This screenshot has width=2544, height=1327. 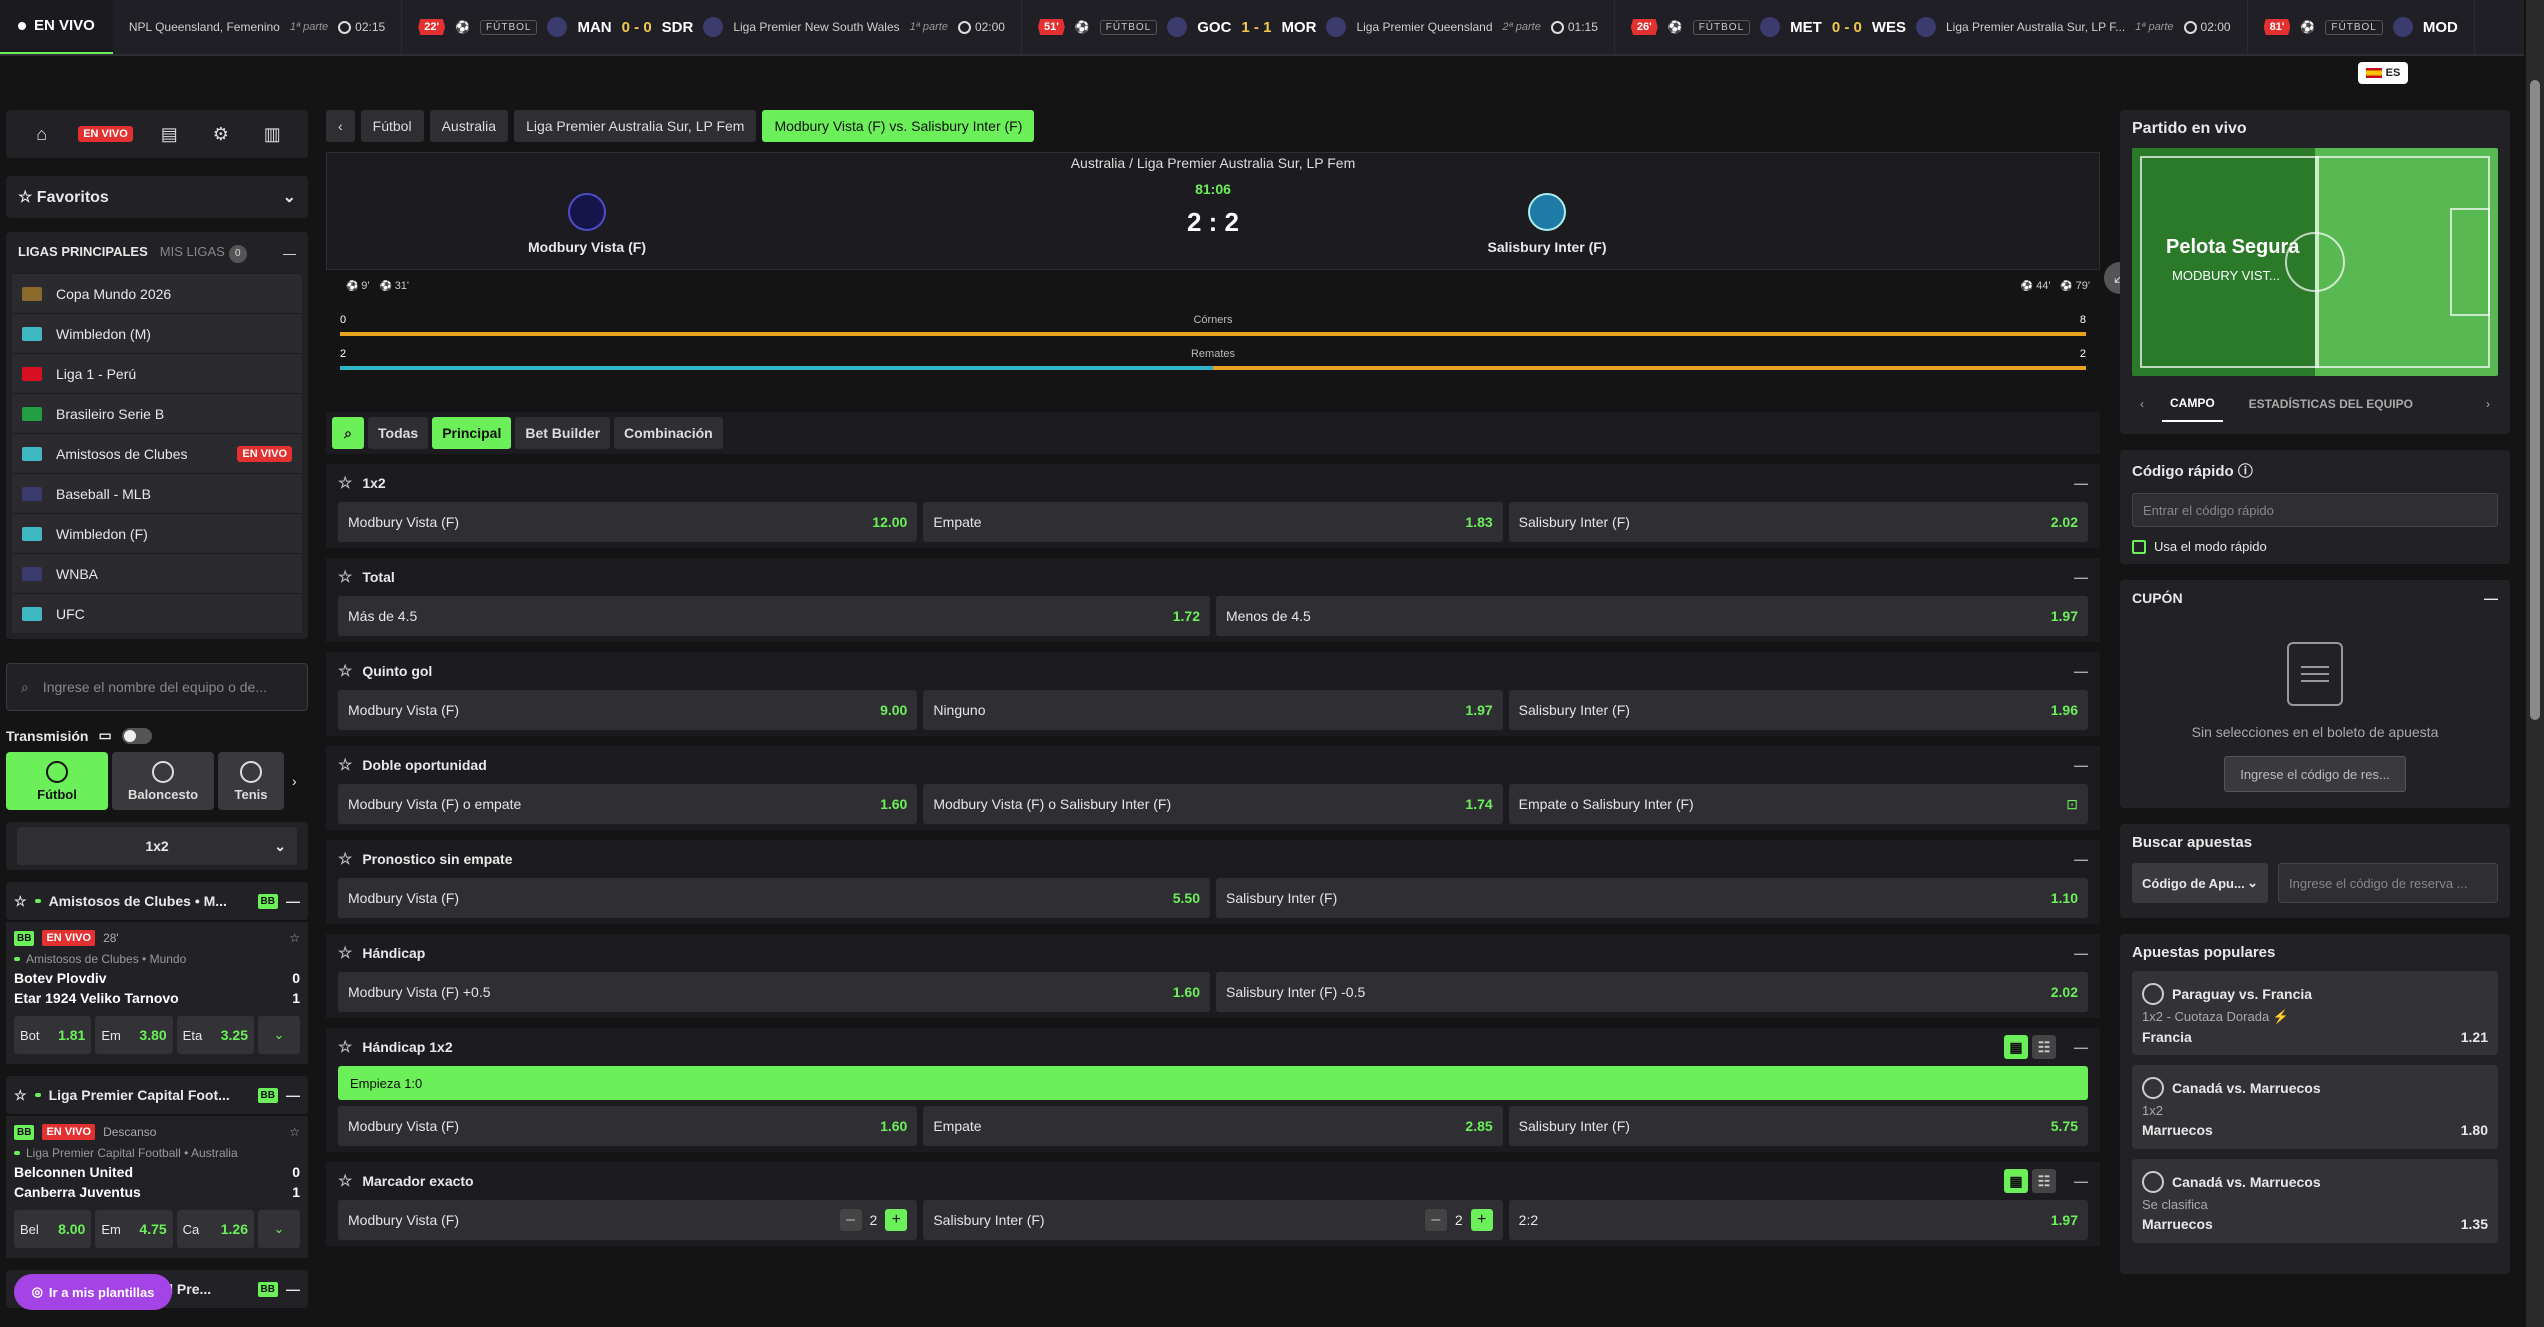 I want to click on odd-button: Menos de 4.5 1.97, so click(x=1652, y=616).